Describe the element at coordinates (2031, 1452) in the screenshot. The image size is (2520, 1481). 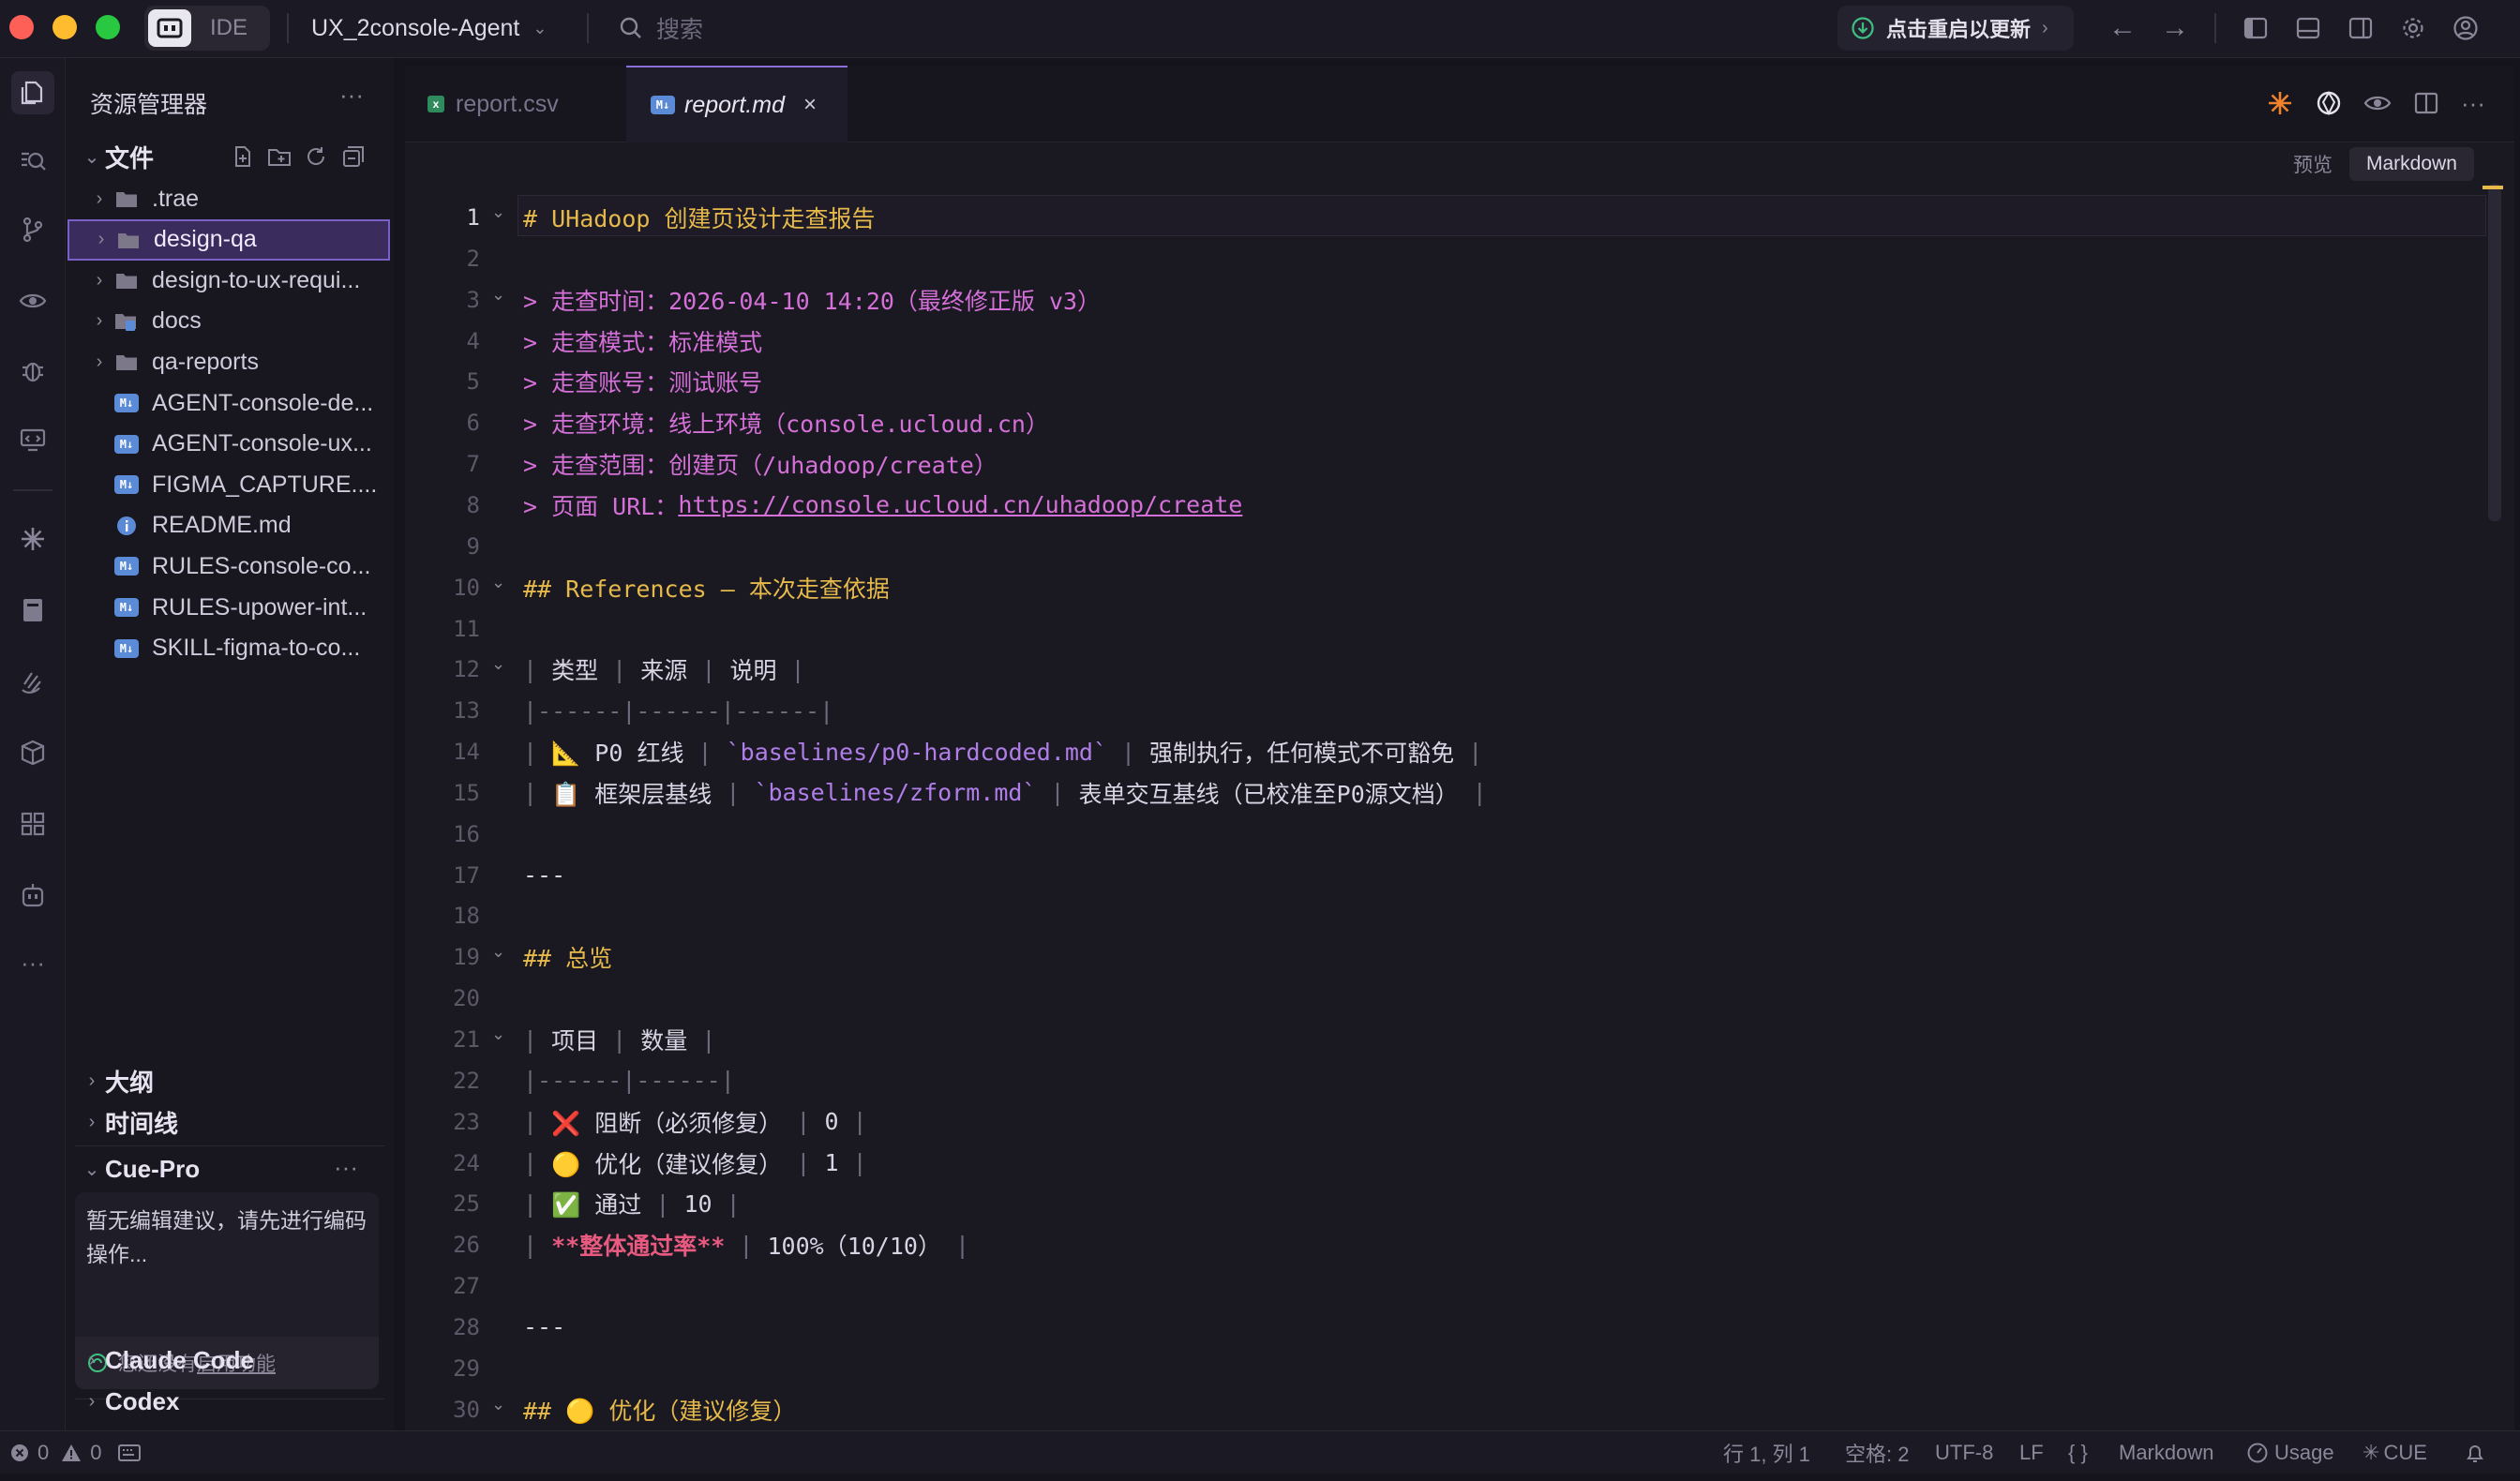
I see `end-of-line: LF` at that location.